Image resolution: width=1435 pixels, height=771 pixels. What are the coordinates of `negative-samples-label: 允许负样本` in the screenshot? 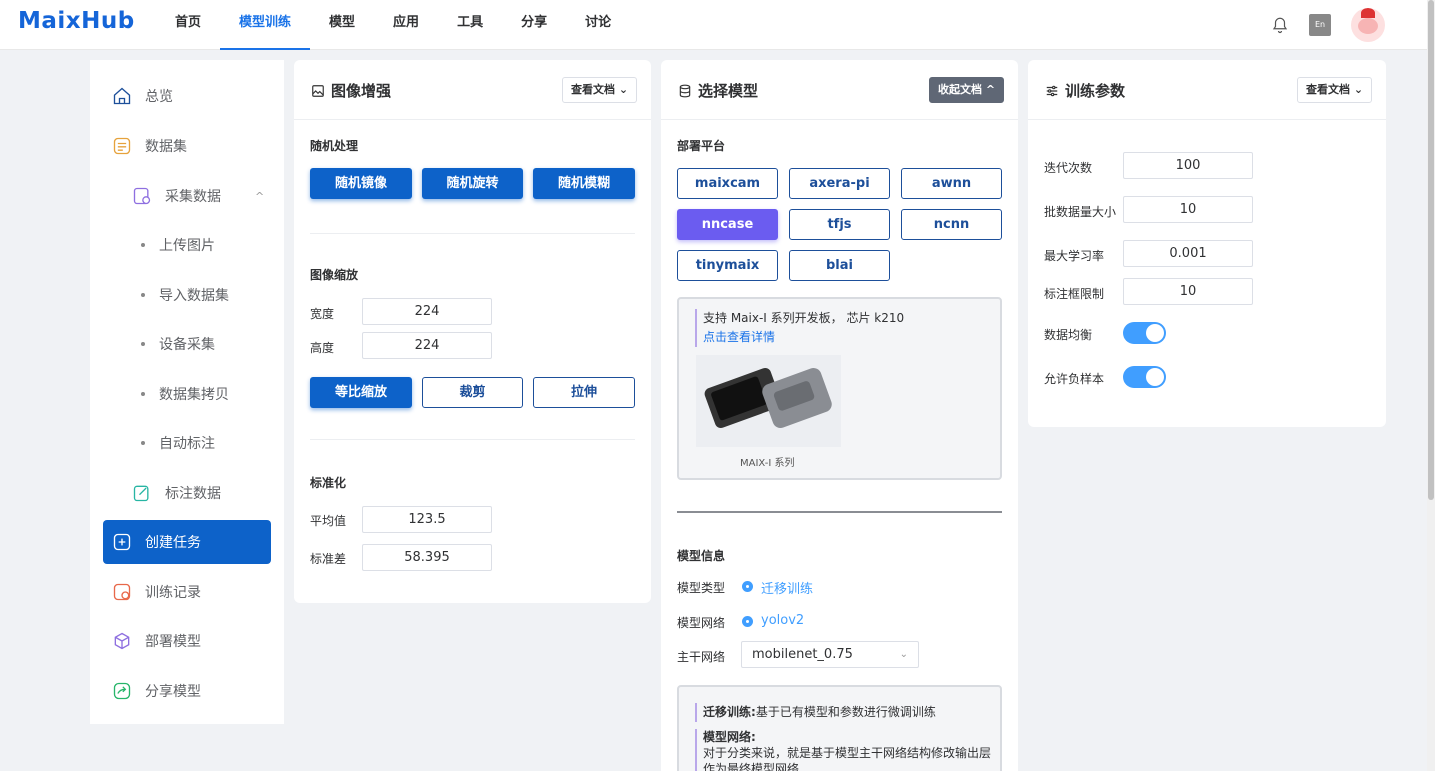 It's located at (1074, 379).